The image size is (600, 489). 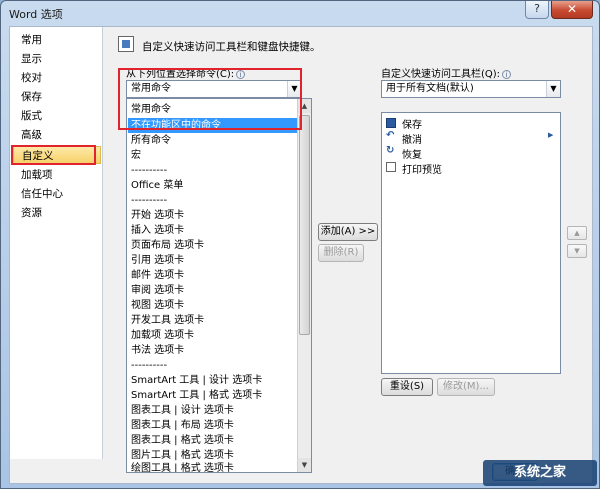 What do you see at coordinates (540, 473) in the screenshot?
I see `watermark-logo: 系统之家` at bounding box center [540, 473].